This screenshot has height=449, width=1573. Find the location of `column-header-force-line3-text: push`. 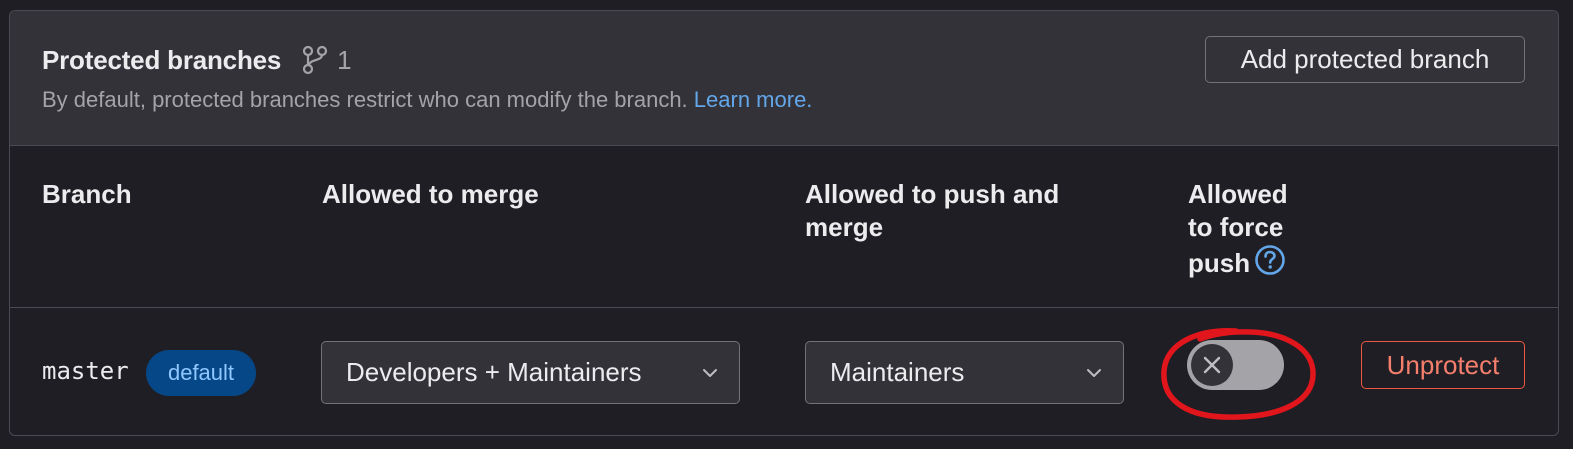

column-header-force-line3-text: push is located at coordinates (1219, 263).